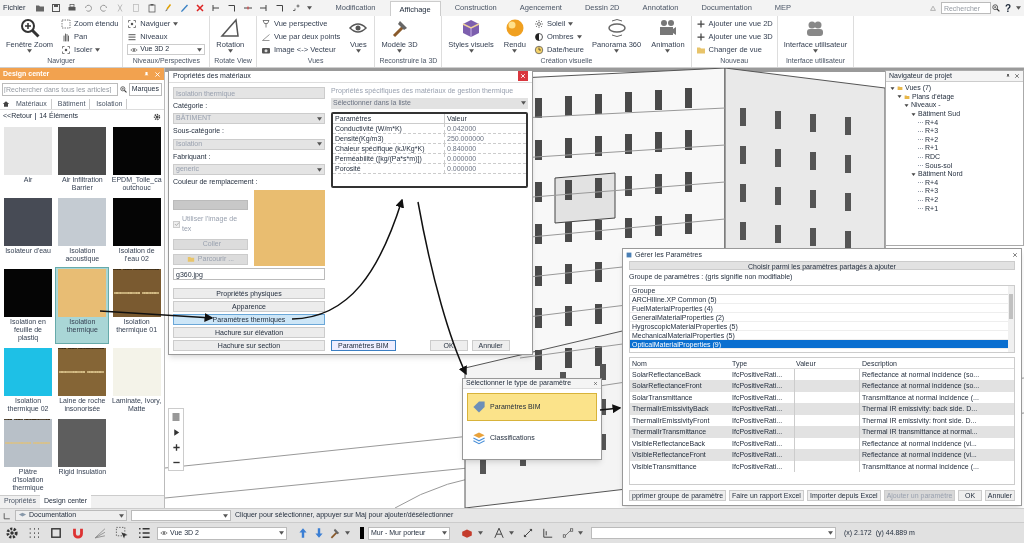 This screenshot has height=543, width=1024. What do you see at coordinates (1007, 8) in the screenshot?
I see `help-button: ?` at bounding box center [1007, 8].